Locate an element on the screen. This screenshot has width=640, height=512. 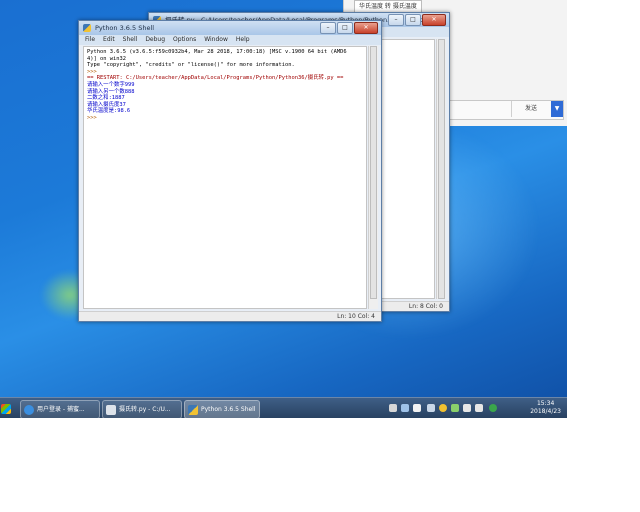
security-icon is located at coordinates (443, 408).